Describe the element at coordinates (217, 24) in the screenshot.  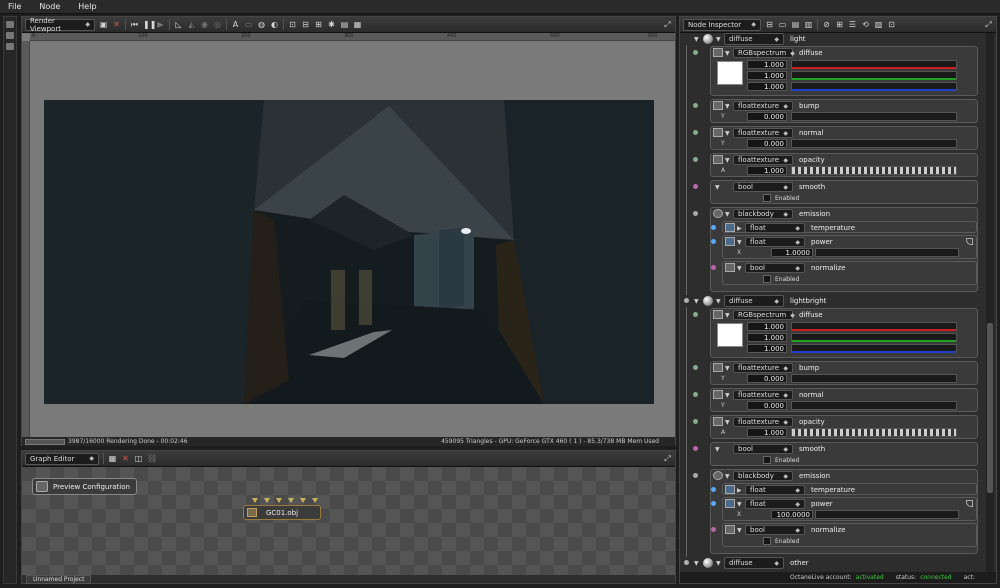
I see `pick-object-icon: ◎` at that location.